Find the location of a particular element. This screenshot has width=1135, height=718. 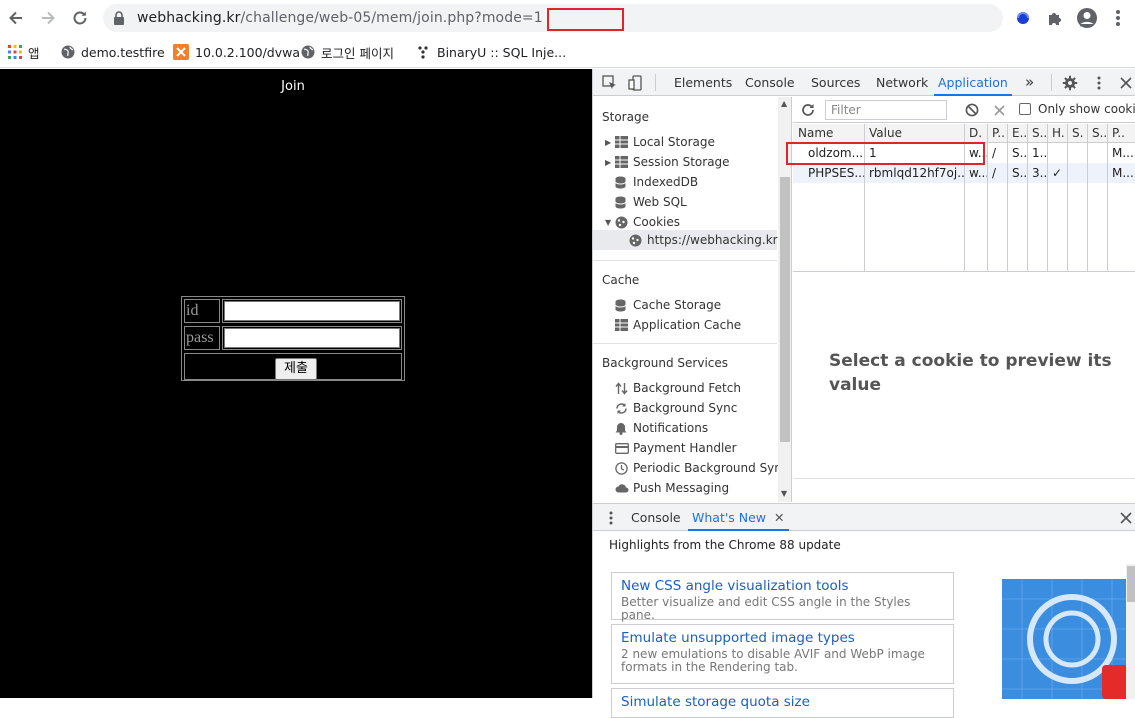

bookmark-login-page: 로그인 페이지 is located at coordinates (347, 52).